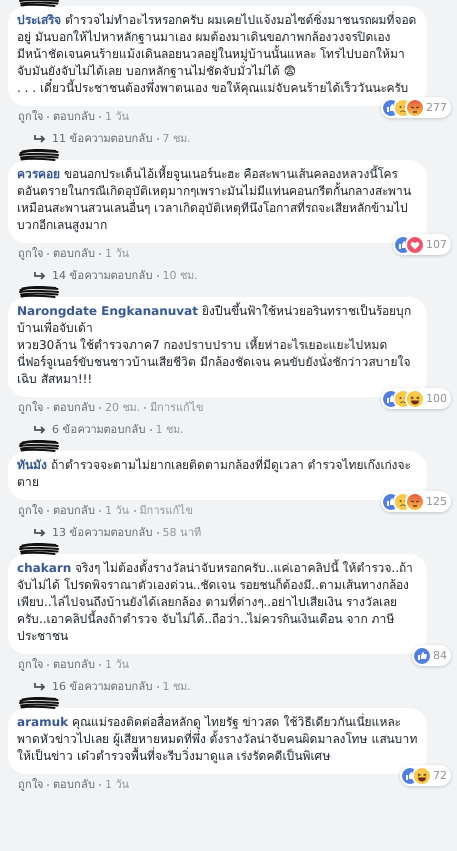 The height and width of the screenshot is (851, 457). I want to click on reaction-count: 100, so click(436, 399).